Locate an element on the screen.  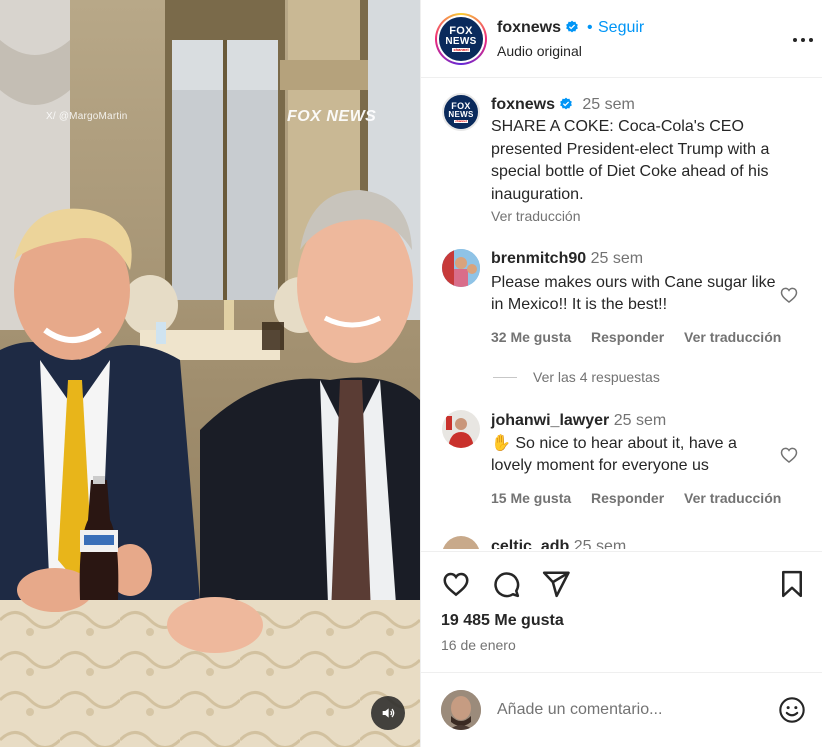
fox-news-watermark: FOX NEWS is located at coordinates (332, 116).